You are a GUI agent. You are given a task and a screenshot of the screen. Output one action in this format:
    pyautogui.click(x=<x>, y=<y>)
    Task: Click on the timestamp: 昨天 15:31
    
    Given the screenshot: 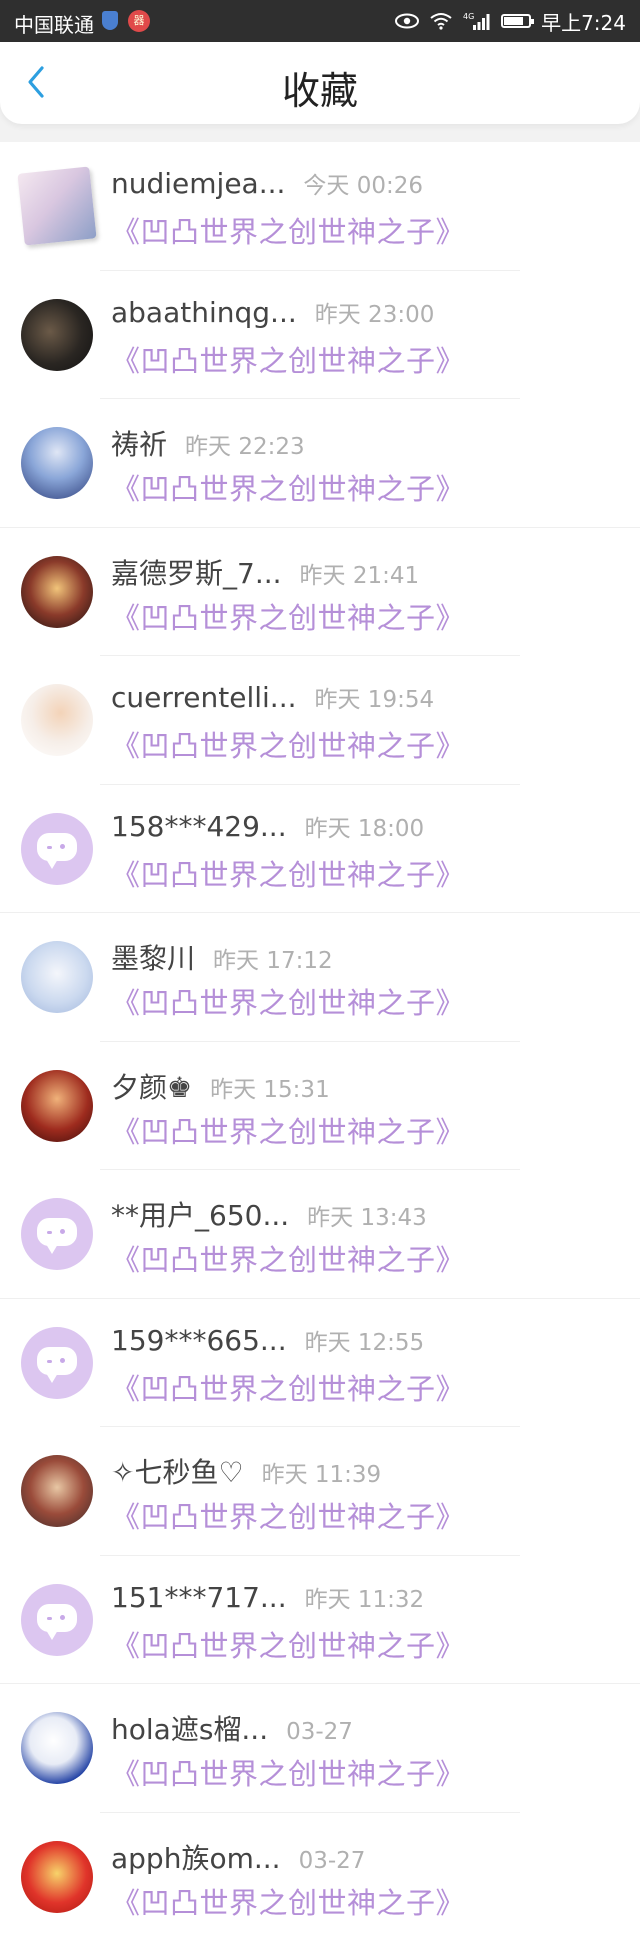 What is the action you would take?
    pyautogui.click(x=270, y=1090)
    